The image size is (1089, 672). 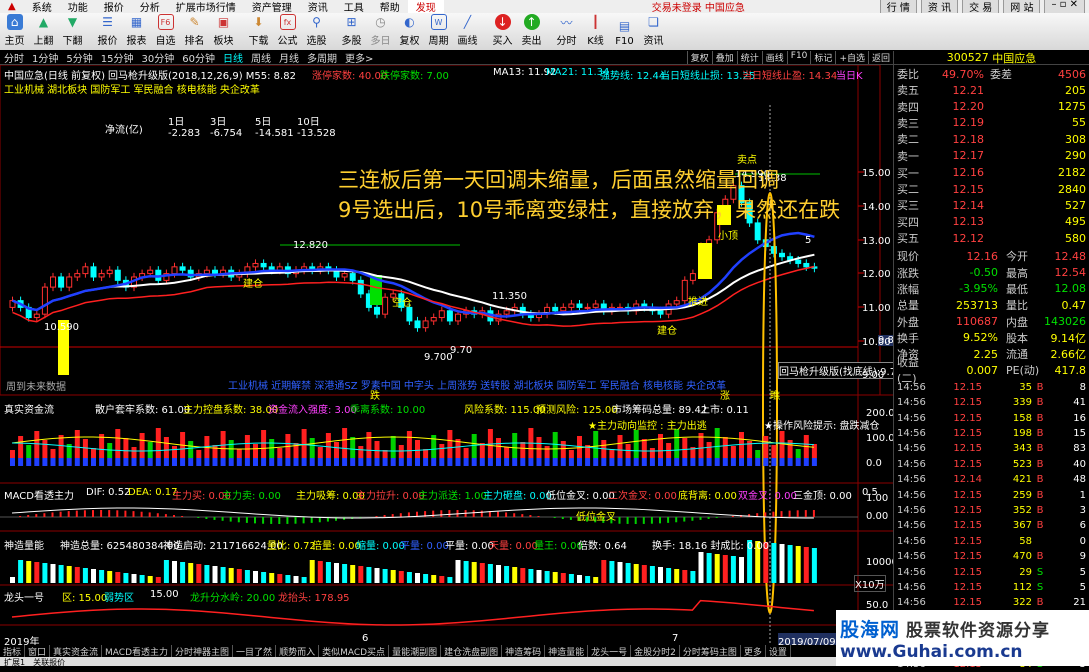 What do you see at coordinates (753, 651) in the screenshot?
I see `bottom-tab-15: 更多` at bounding box center [753, 651].